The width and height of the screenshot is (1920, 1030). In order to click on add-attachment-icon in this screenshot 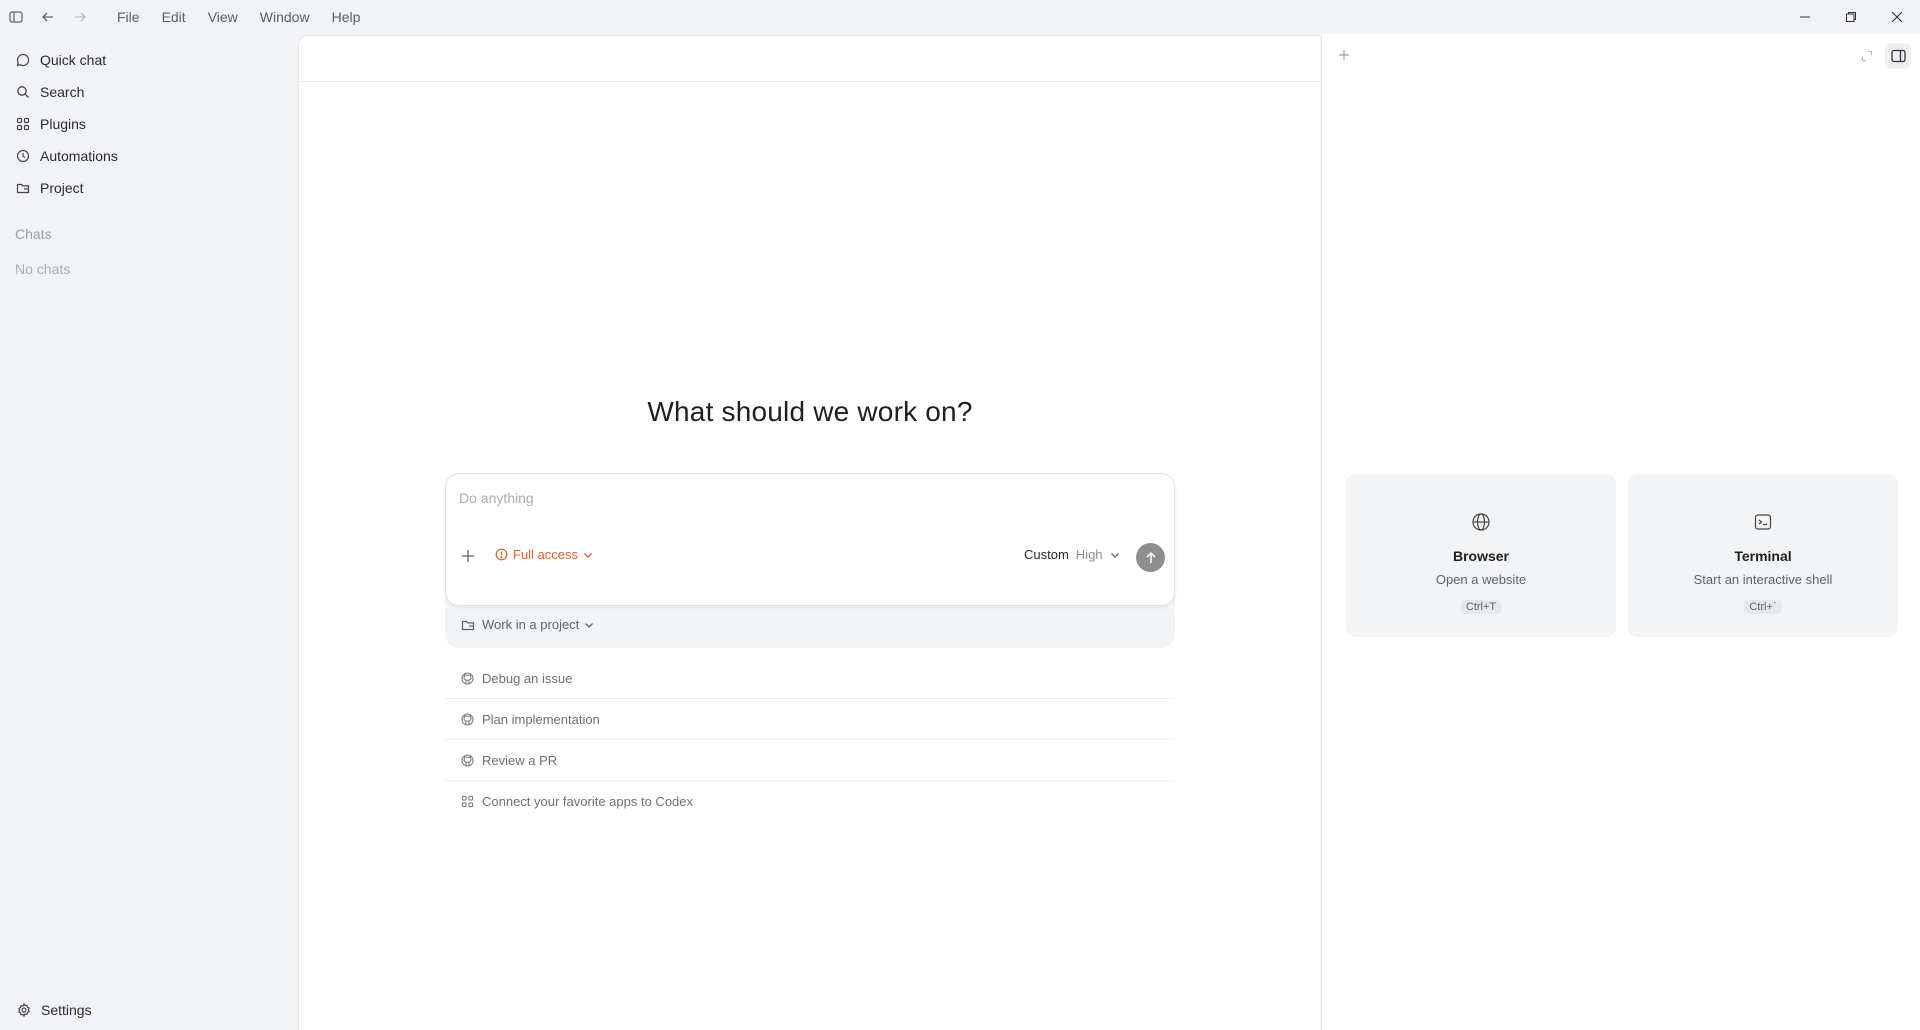, I will do `click(468, 556)`.